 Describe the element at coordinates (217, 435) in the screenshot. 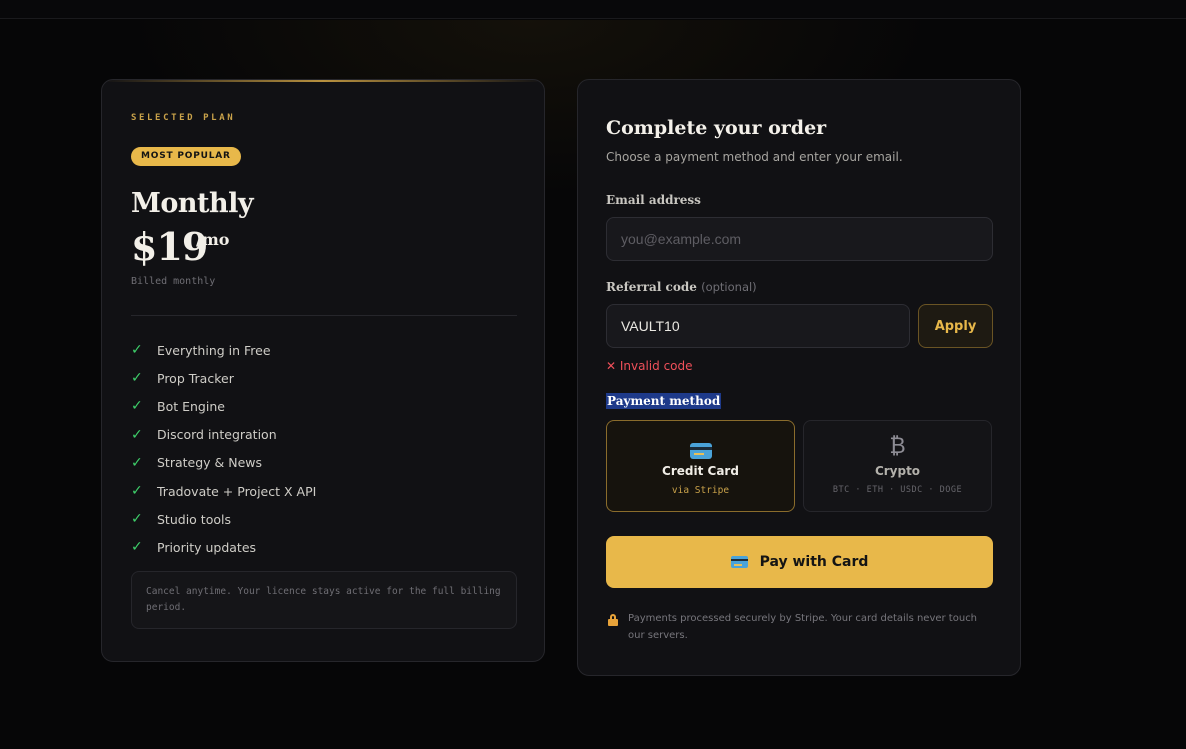

I see `feature-label: Discord integration` at that location.